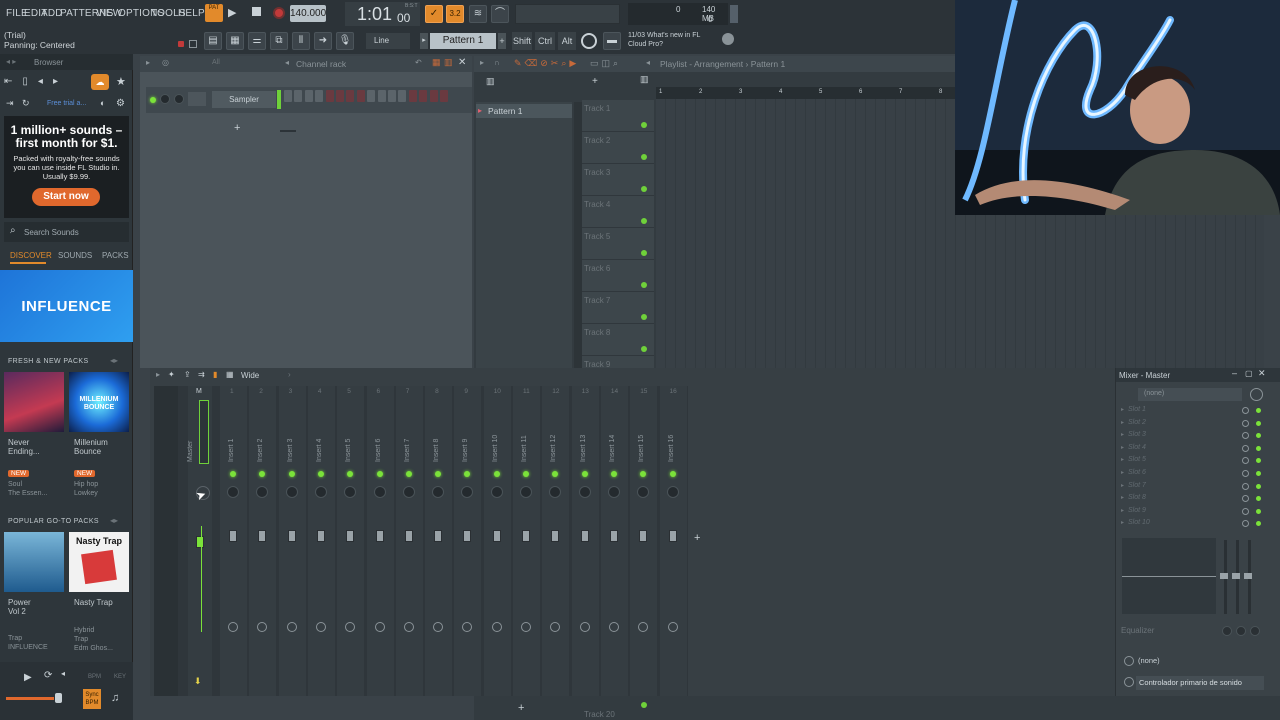 The width and height of the screenshot is (1280, 720). Describe the element at coordinates (99, 402) in the screenshot. I see `pack-cover-millenium-bounce: MILLENIUM BOUNCE` at that location.